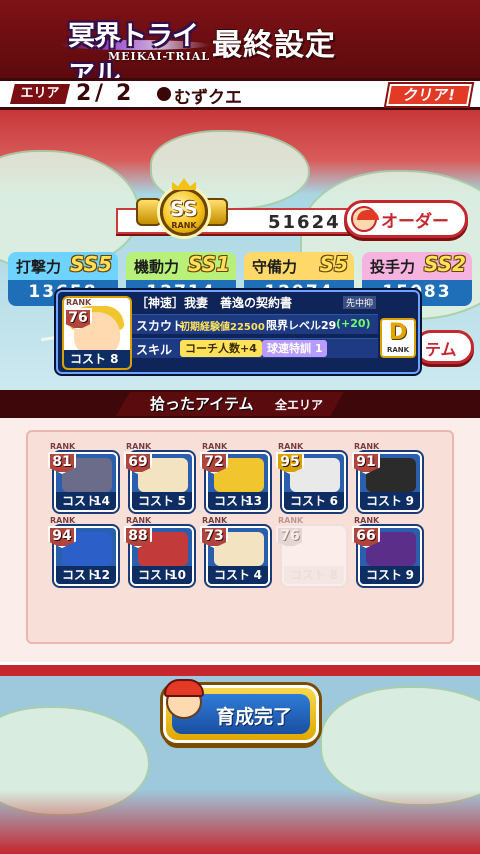  Describe the element at coordinates (149, 212) in the screenshot. I see `trophy-left-icon` at that location.